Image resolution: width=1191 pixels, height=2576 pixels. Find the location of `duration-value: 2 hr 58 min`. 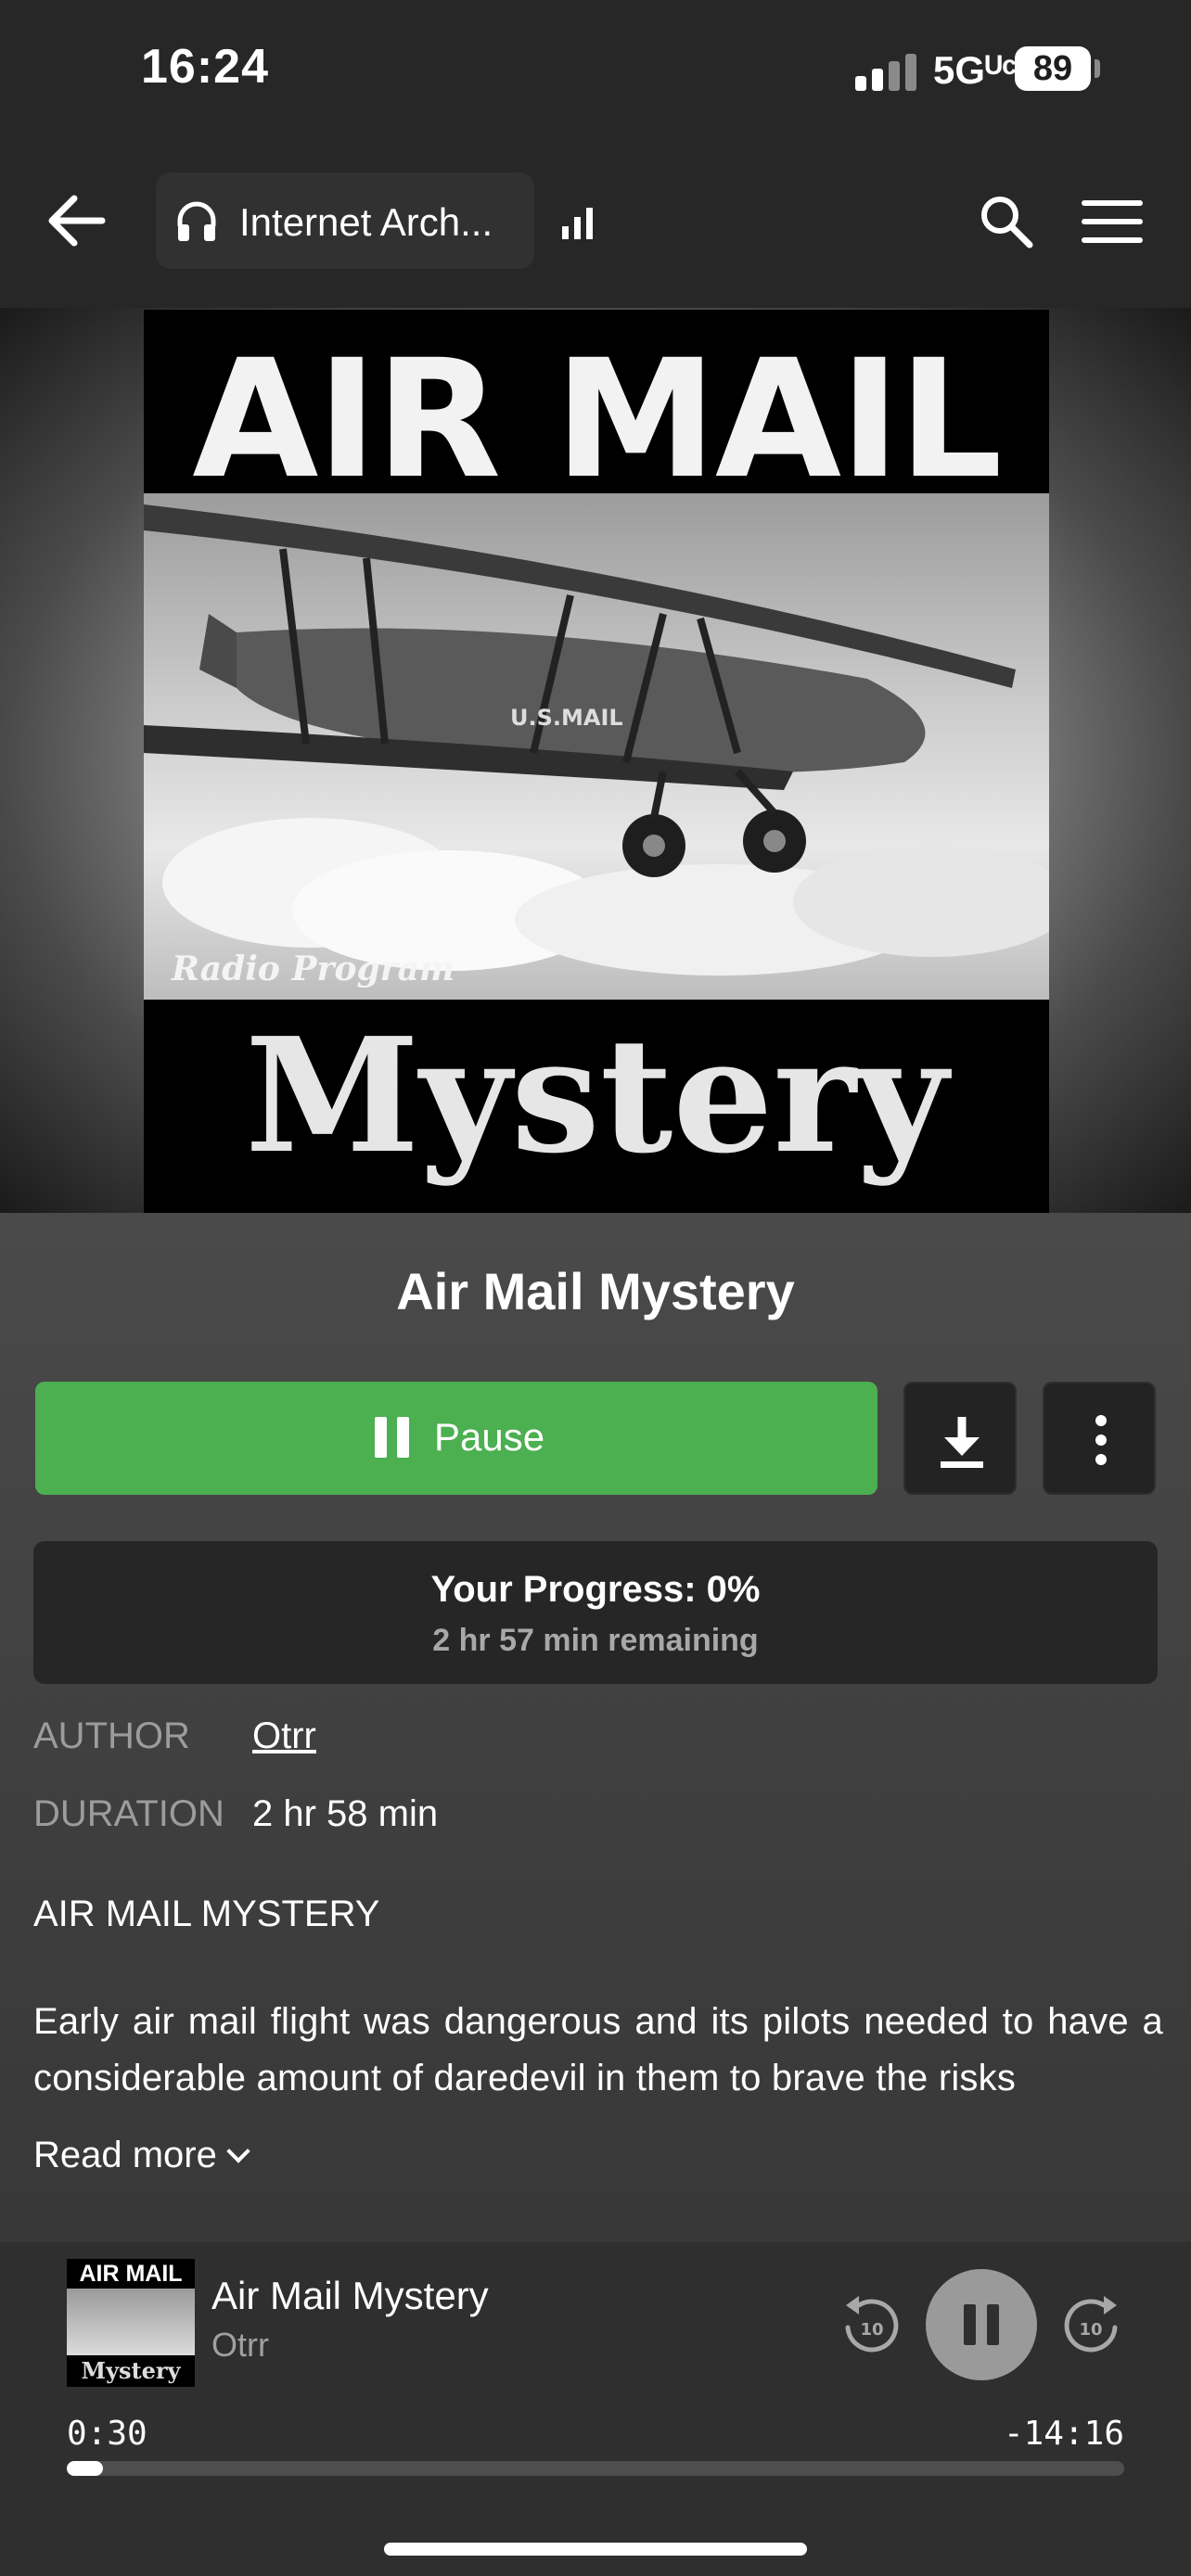

duration-value: 2 hr 58 min is located at coordinates (345, 1813).